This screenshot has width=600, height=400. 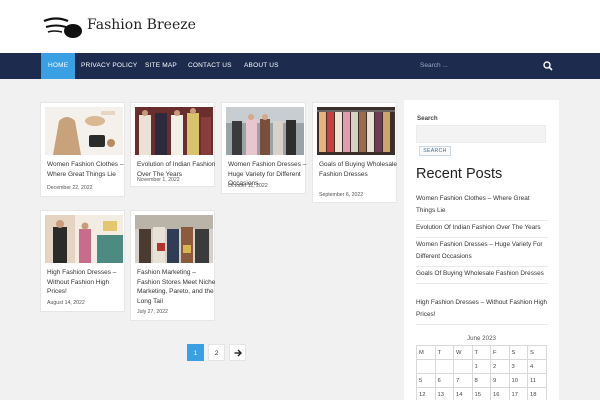 What do you see at coordinates (70, 188) in the screenshot?
I see `post-date: December 22, 2022` at bounding box center [70, 188].